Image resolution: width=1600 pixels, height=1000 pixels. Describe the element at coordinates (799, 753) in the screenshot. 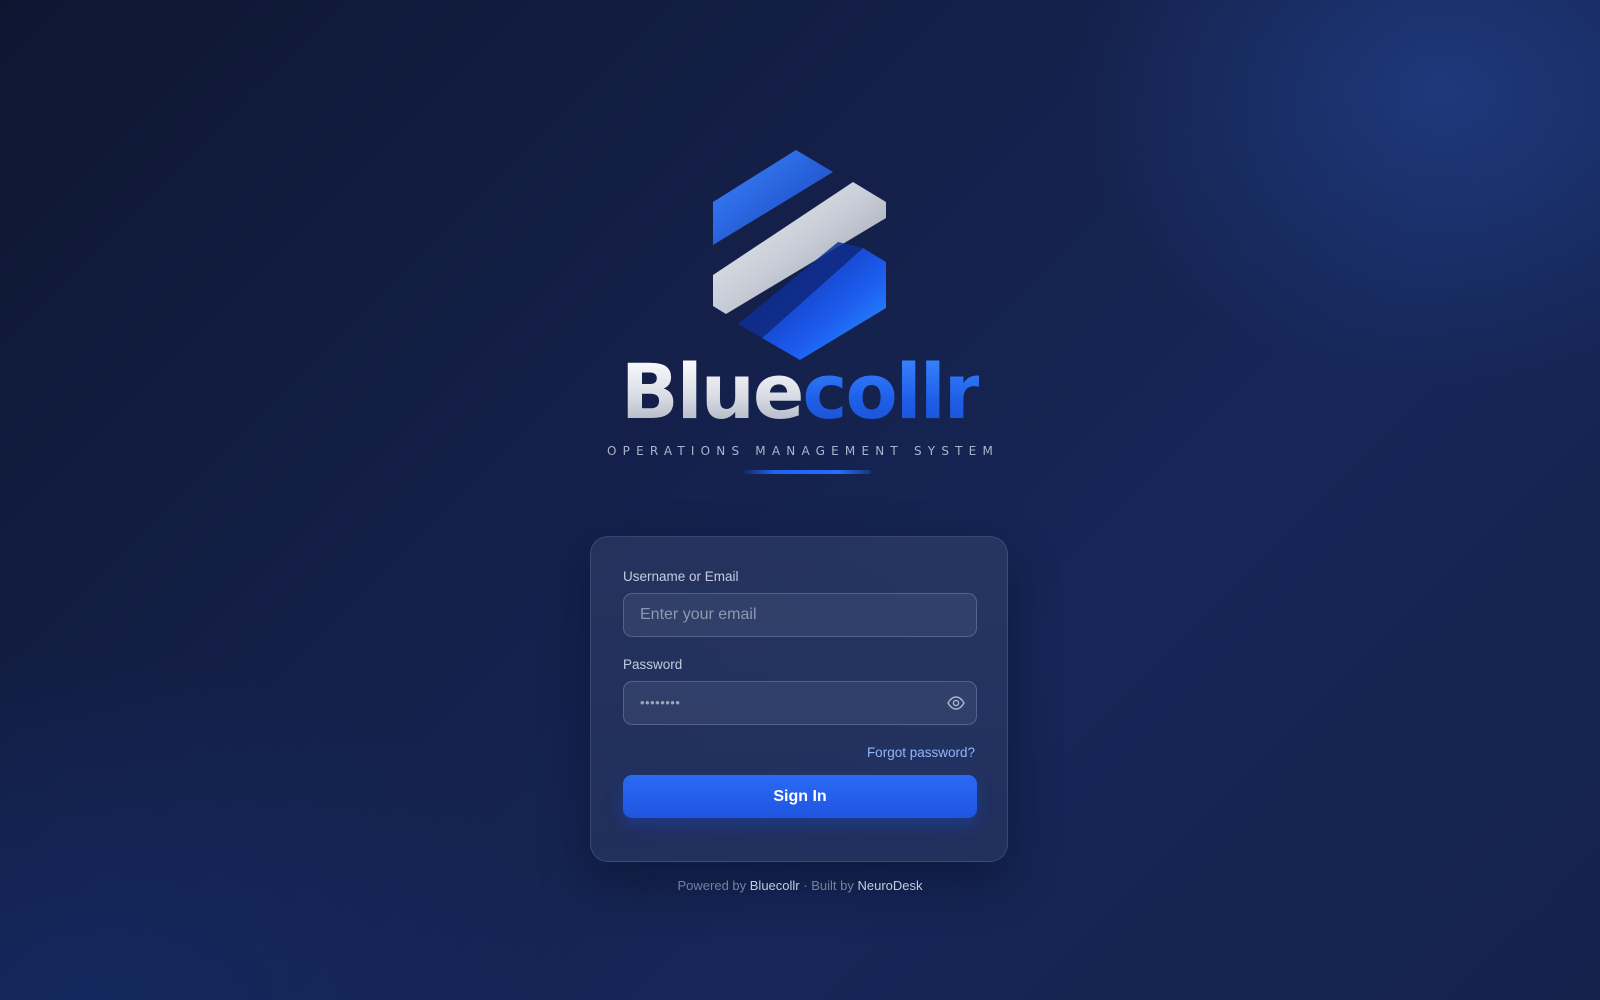

I see `forgot-password-row: Forgot password?` at that location.